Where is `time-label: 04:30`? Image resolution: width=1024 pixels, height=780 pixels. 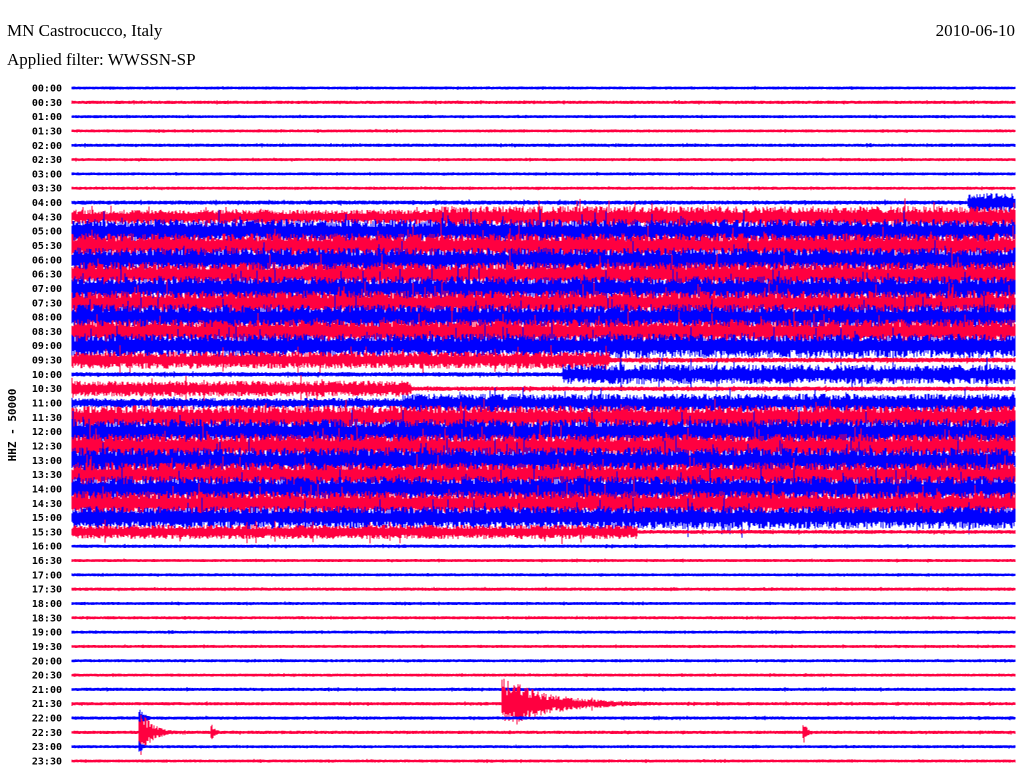
time-label: 04:30 is located at coordinates (47, 217).